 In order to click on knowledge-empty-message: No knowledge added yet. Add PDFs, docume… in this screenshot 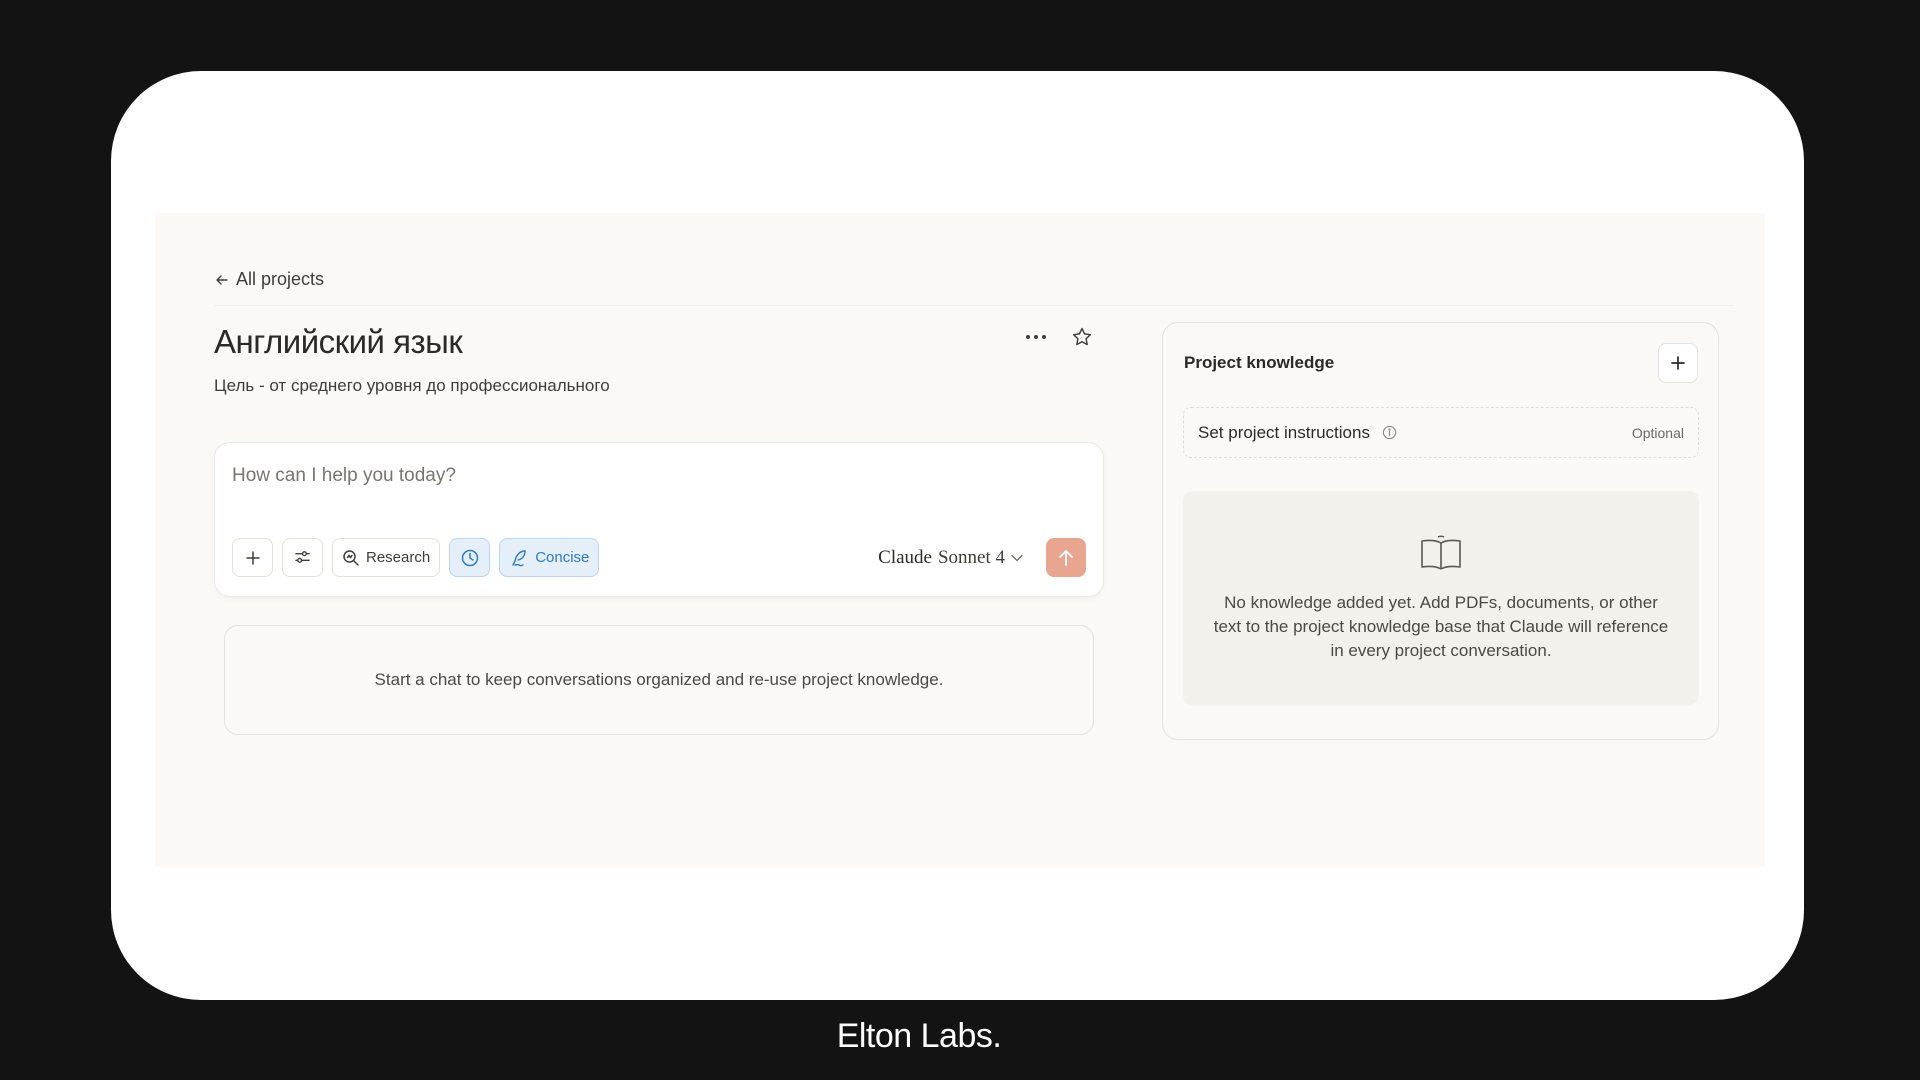, I will do `click(1441, 626)`.